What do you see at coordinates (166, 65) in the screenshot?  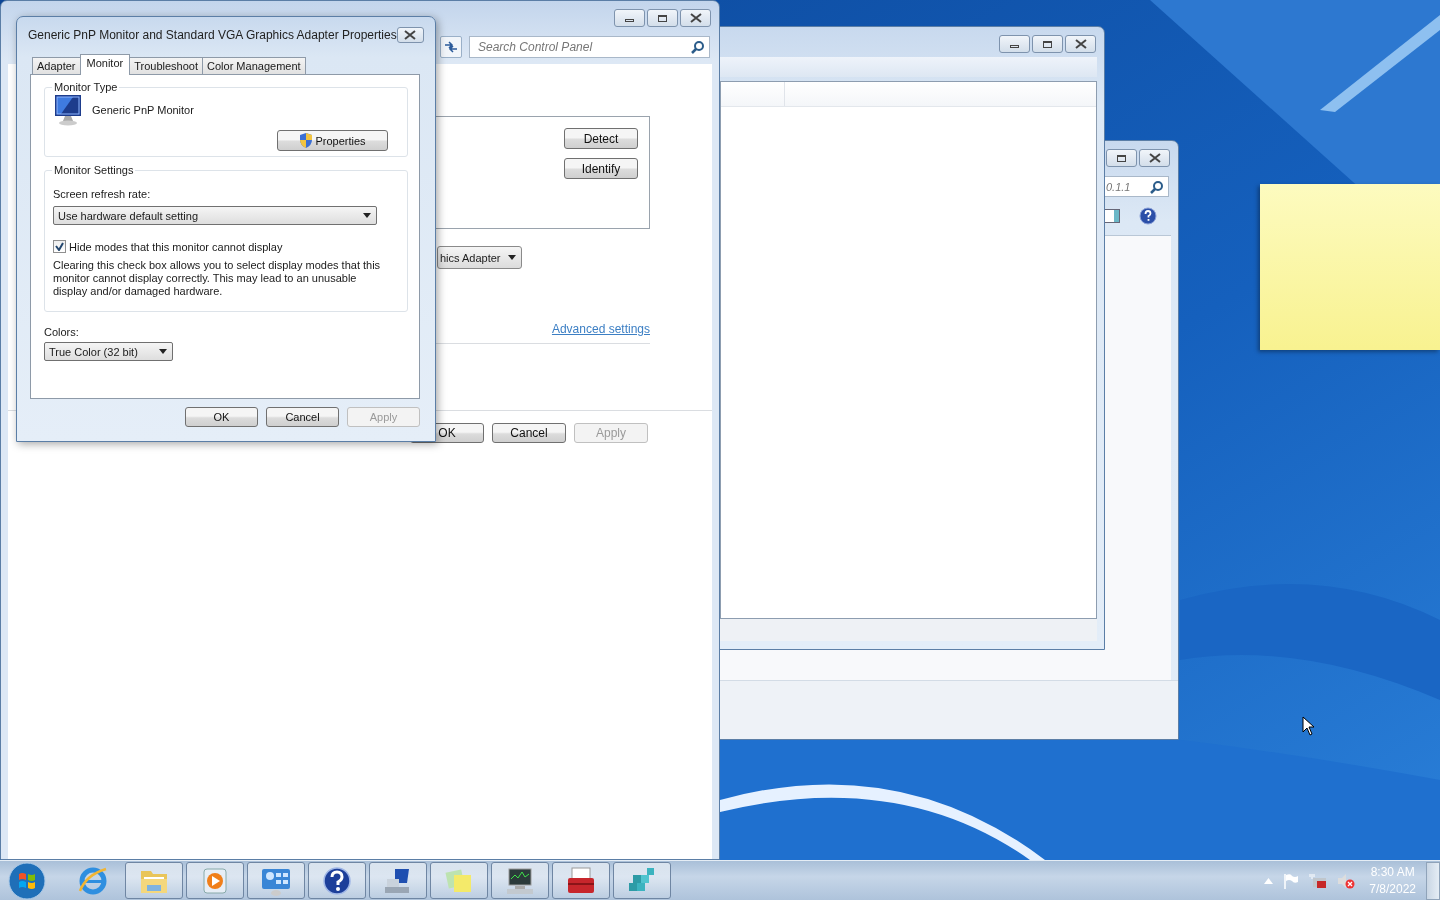 I see `tab: Troubleshoot` at bounding box center [166, 65].